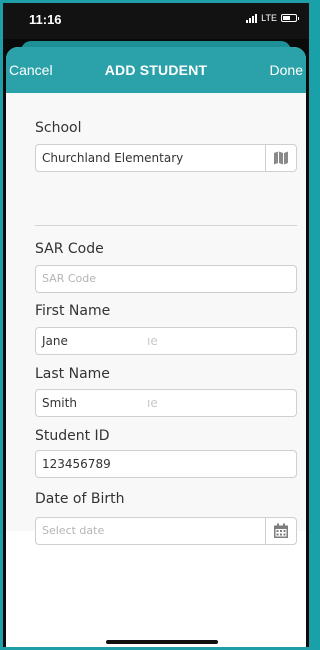 This screenshot has width=320, height=650. What do you see at coordinates (166, 279) in the screenshot?
I see `sar-code-input: SAR Code` at bounding box center [166, 279].